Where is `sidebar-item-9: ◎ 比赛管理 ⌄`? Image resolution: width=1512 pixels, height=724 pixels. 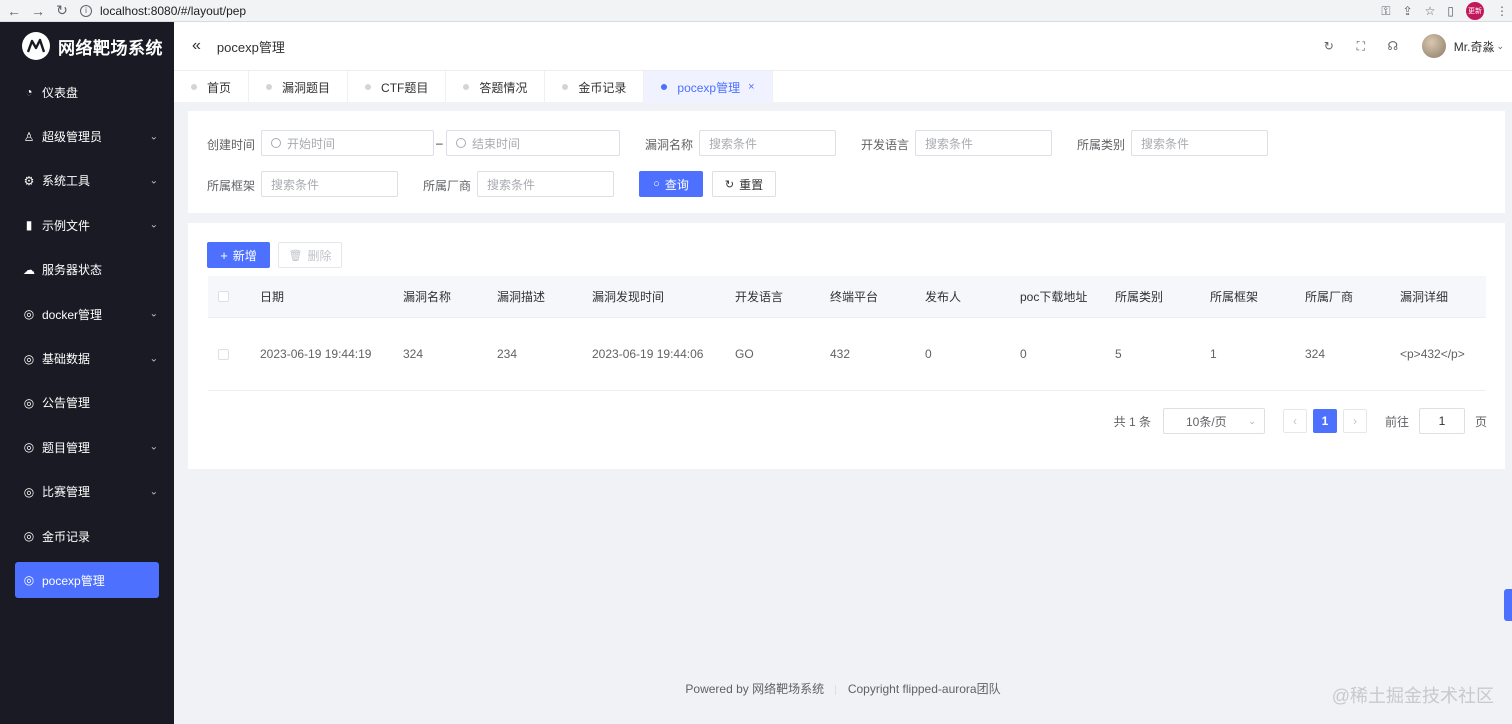
sidebar-item-9: ◎ 比赛管理 ⌄ is located at coordinates (87, 492).